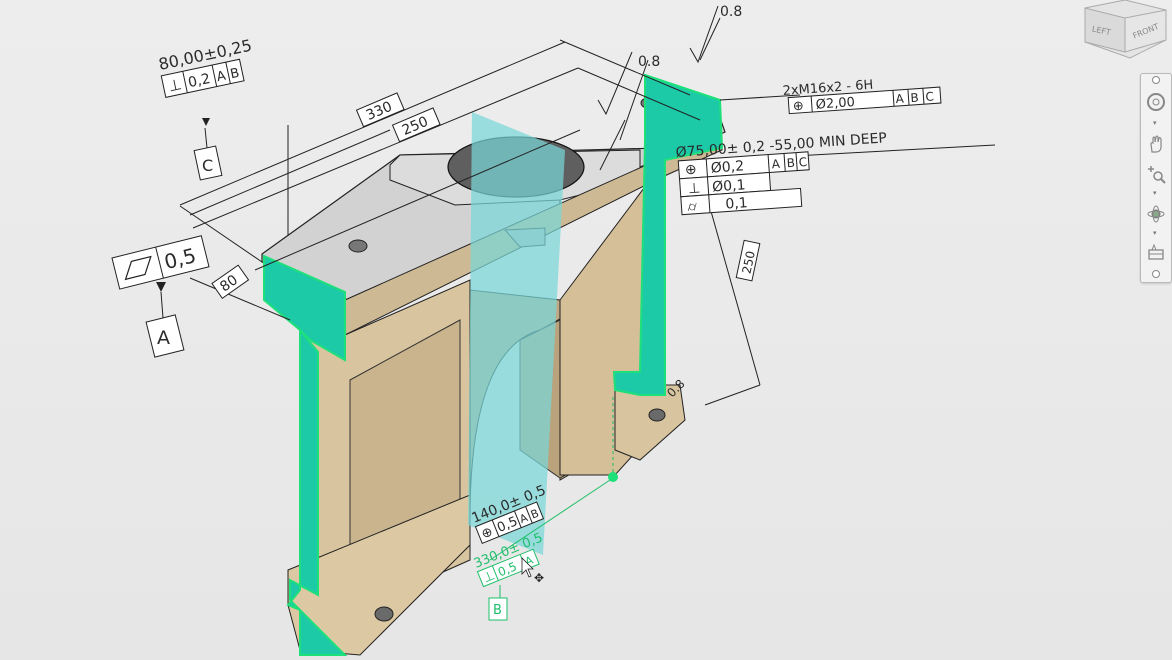 The height and width of the screenshot is (660, 1172). I want to click on zoom-dropdown-icon: ▾, so click(1155, 193).